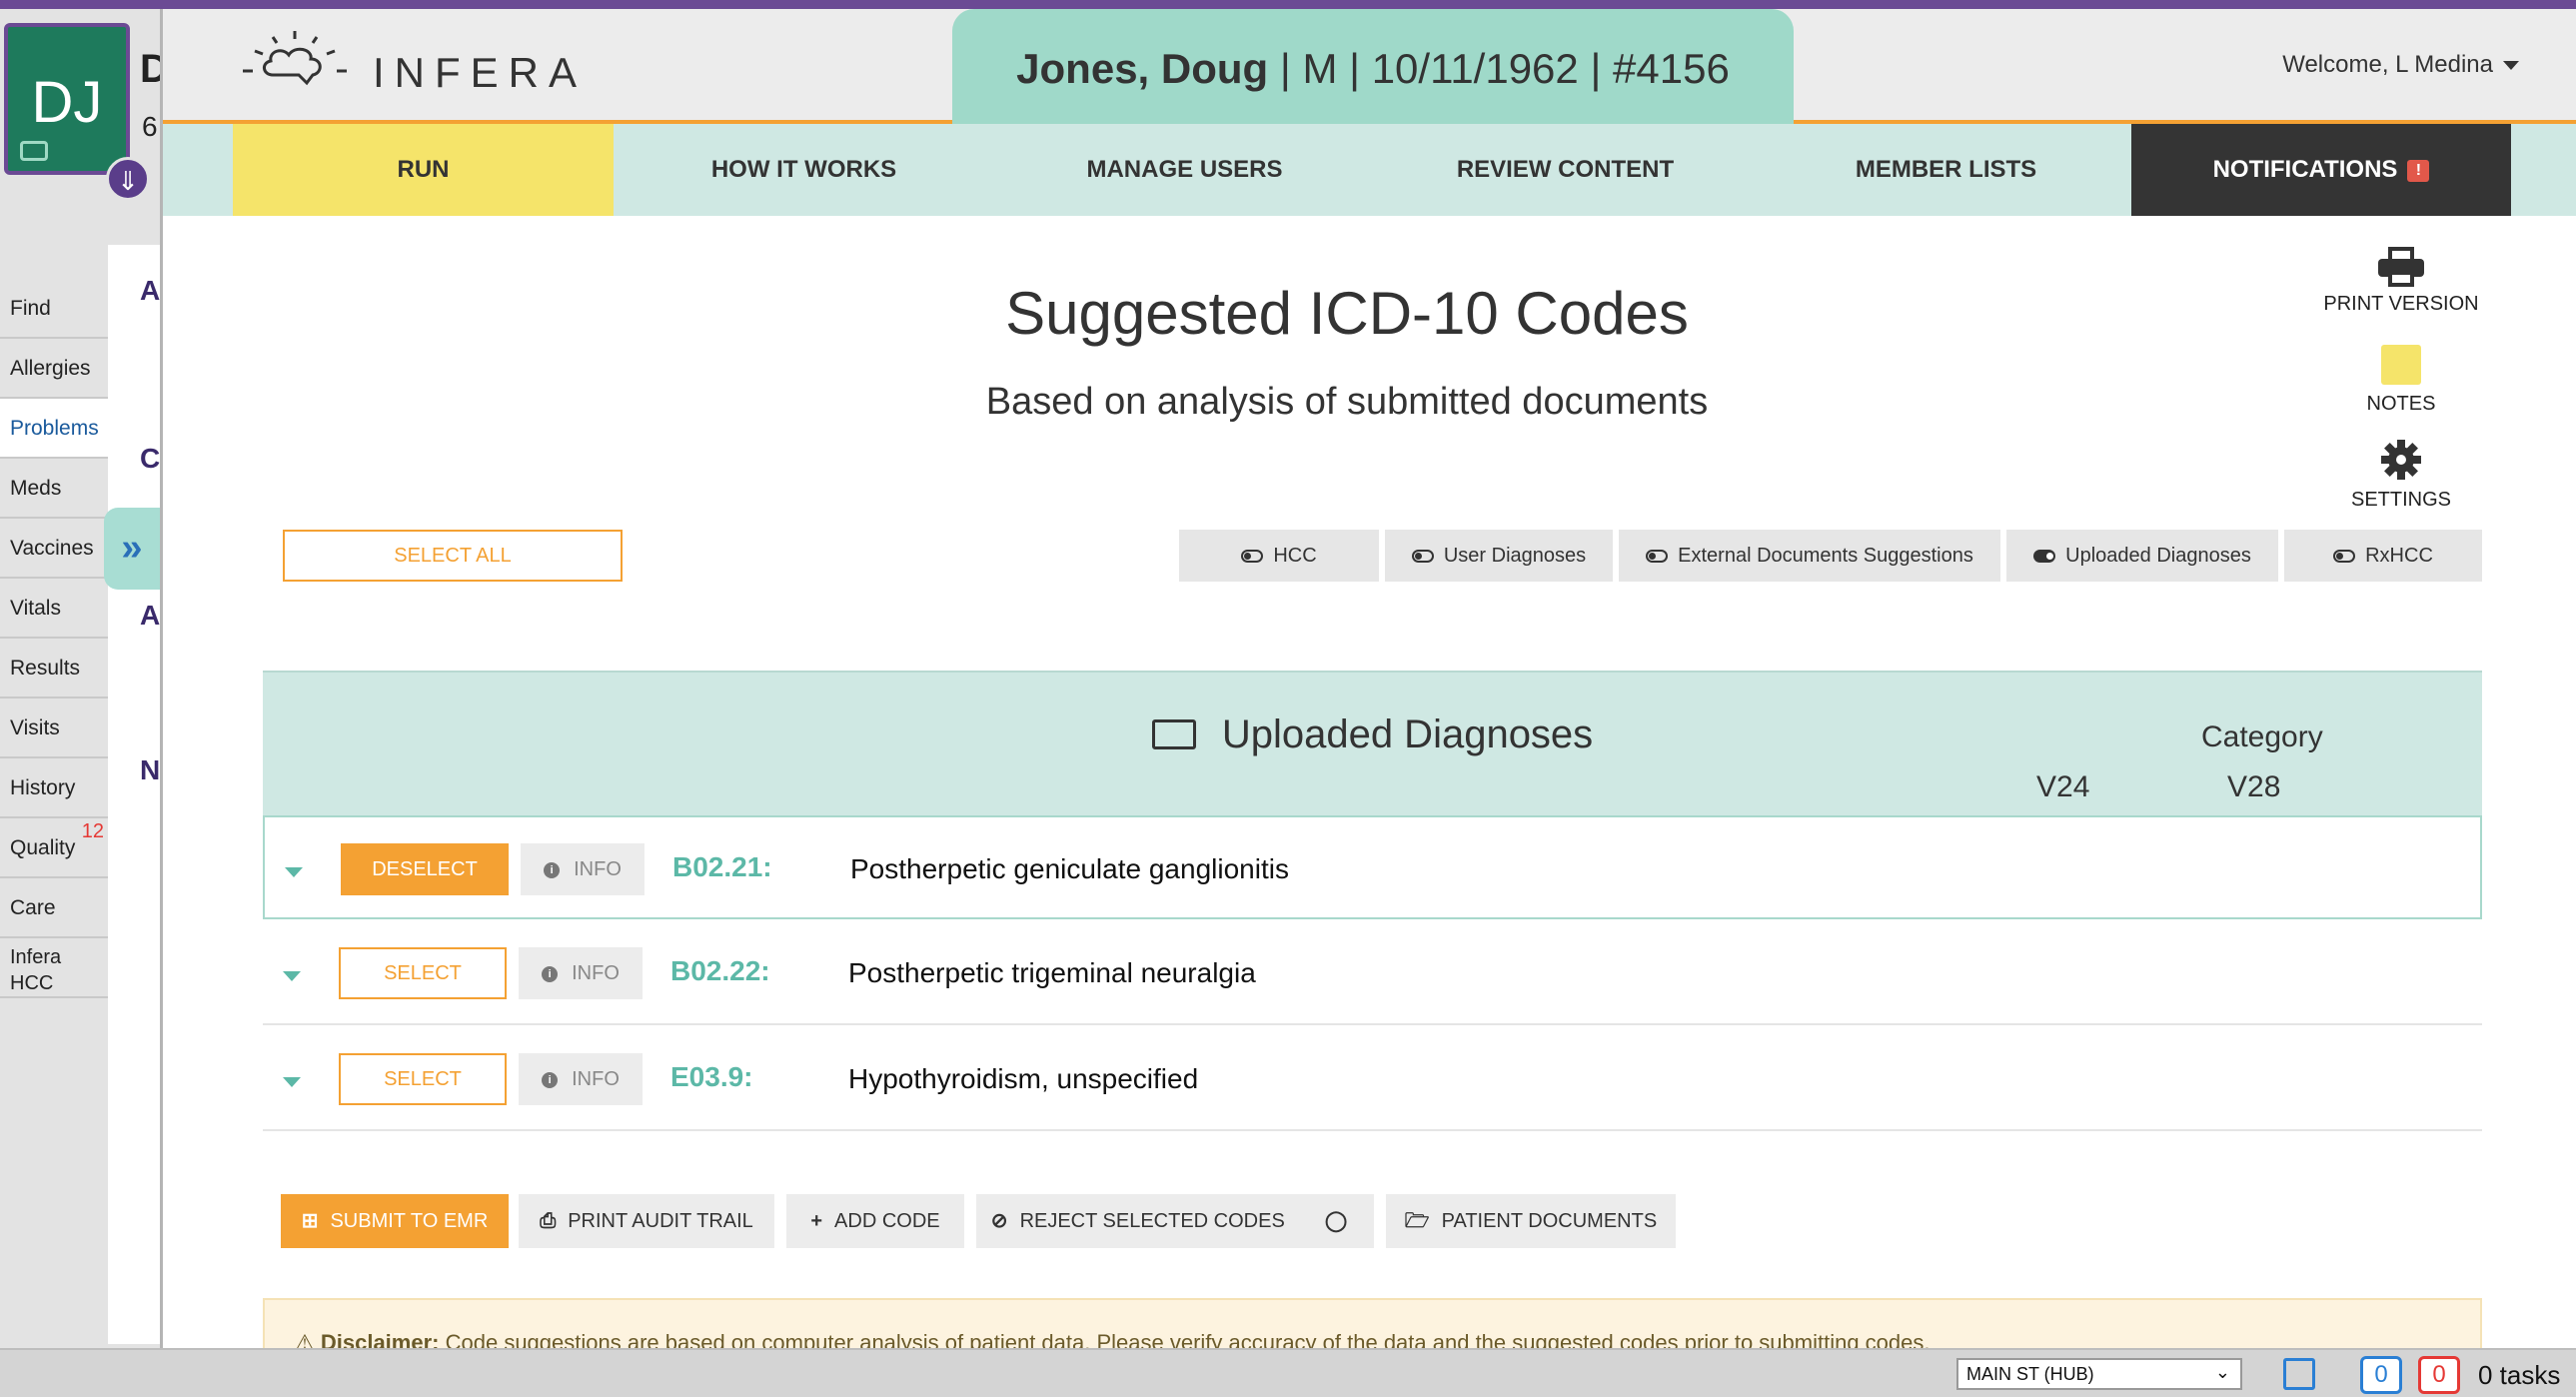 The image size is (2576, 1397). What do you see at coordinates (887, 1221) in the screenshot?
I see `add-code-label: ADD CODE` at bounding box center [887, 1221].